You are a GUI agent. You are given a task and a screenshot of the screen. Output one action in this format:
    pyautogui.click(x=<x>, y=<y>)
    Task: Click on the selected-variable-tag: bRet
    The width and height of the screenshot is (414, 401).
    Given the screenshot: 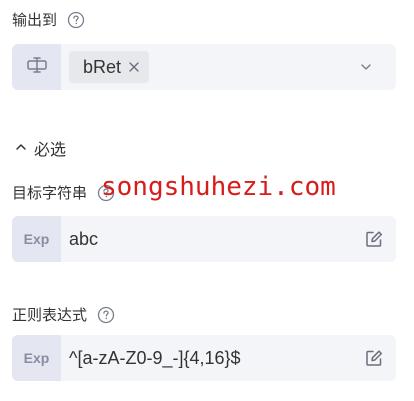 What is the action you would take?
    pyautogui.click(x=109, y=67)
    